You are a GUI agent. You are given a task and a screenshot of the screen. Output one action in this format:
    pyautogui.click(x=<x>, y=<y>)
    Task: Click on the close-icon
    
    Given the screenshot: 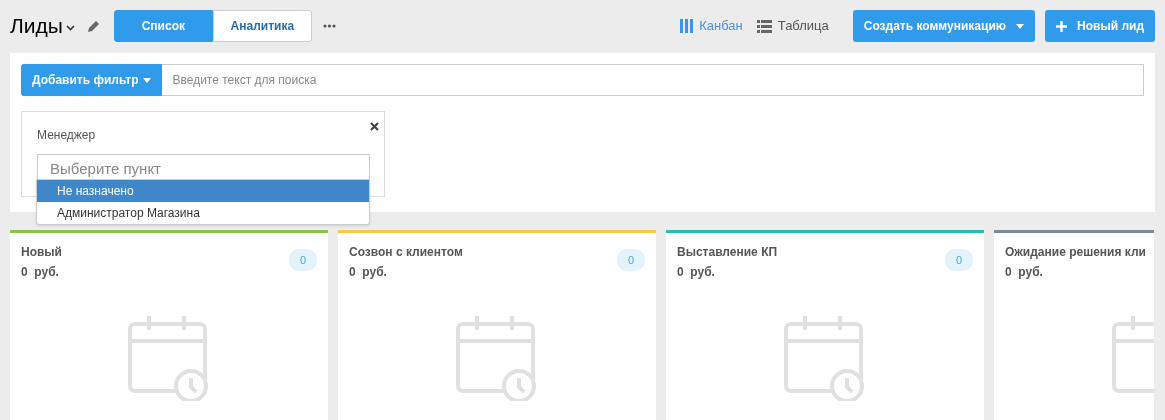 What is the action you would take?
    pyautogui.click(x=374, y=126)
    